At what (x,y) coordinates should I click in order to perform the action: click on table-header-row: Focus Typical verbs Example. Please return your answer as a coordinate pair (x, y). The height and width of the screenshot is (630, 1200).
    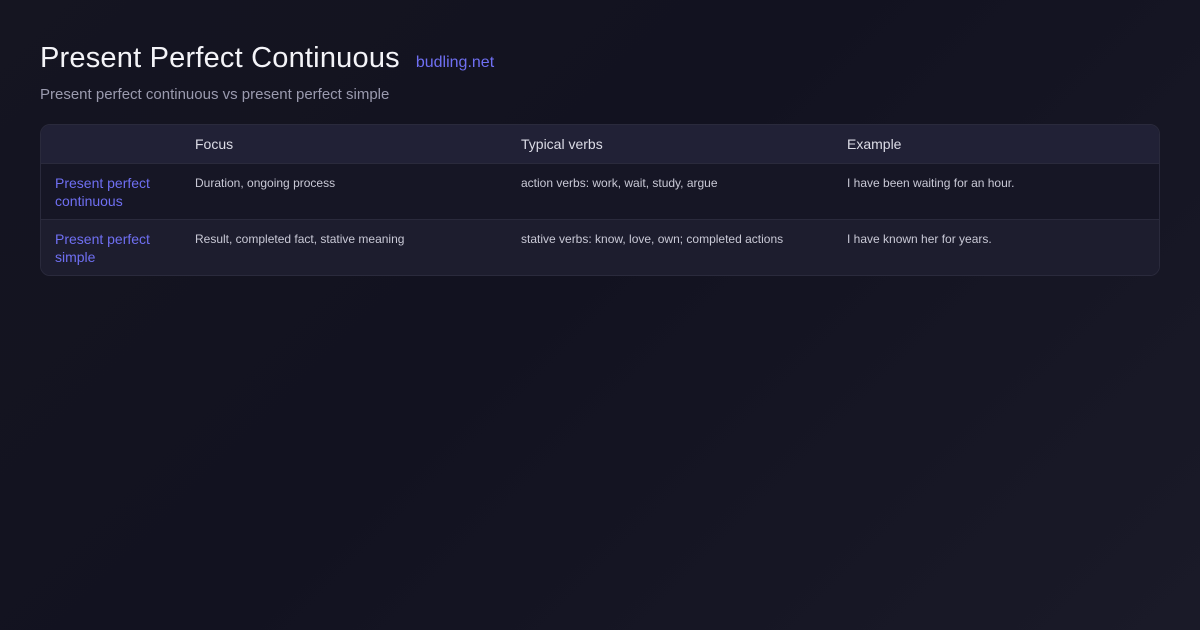
    Looking at the image, I should click on (600, 144).